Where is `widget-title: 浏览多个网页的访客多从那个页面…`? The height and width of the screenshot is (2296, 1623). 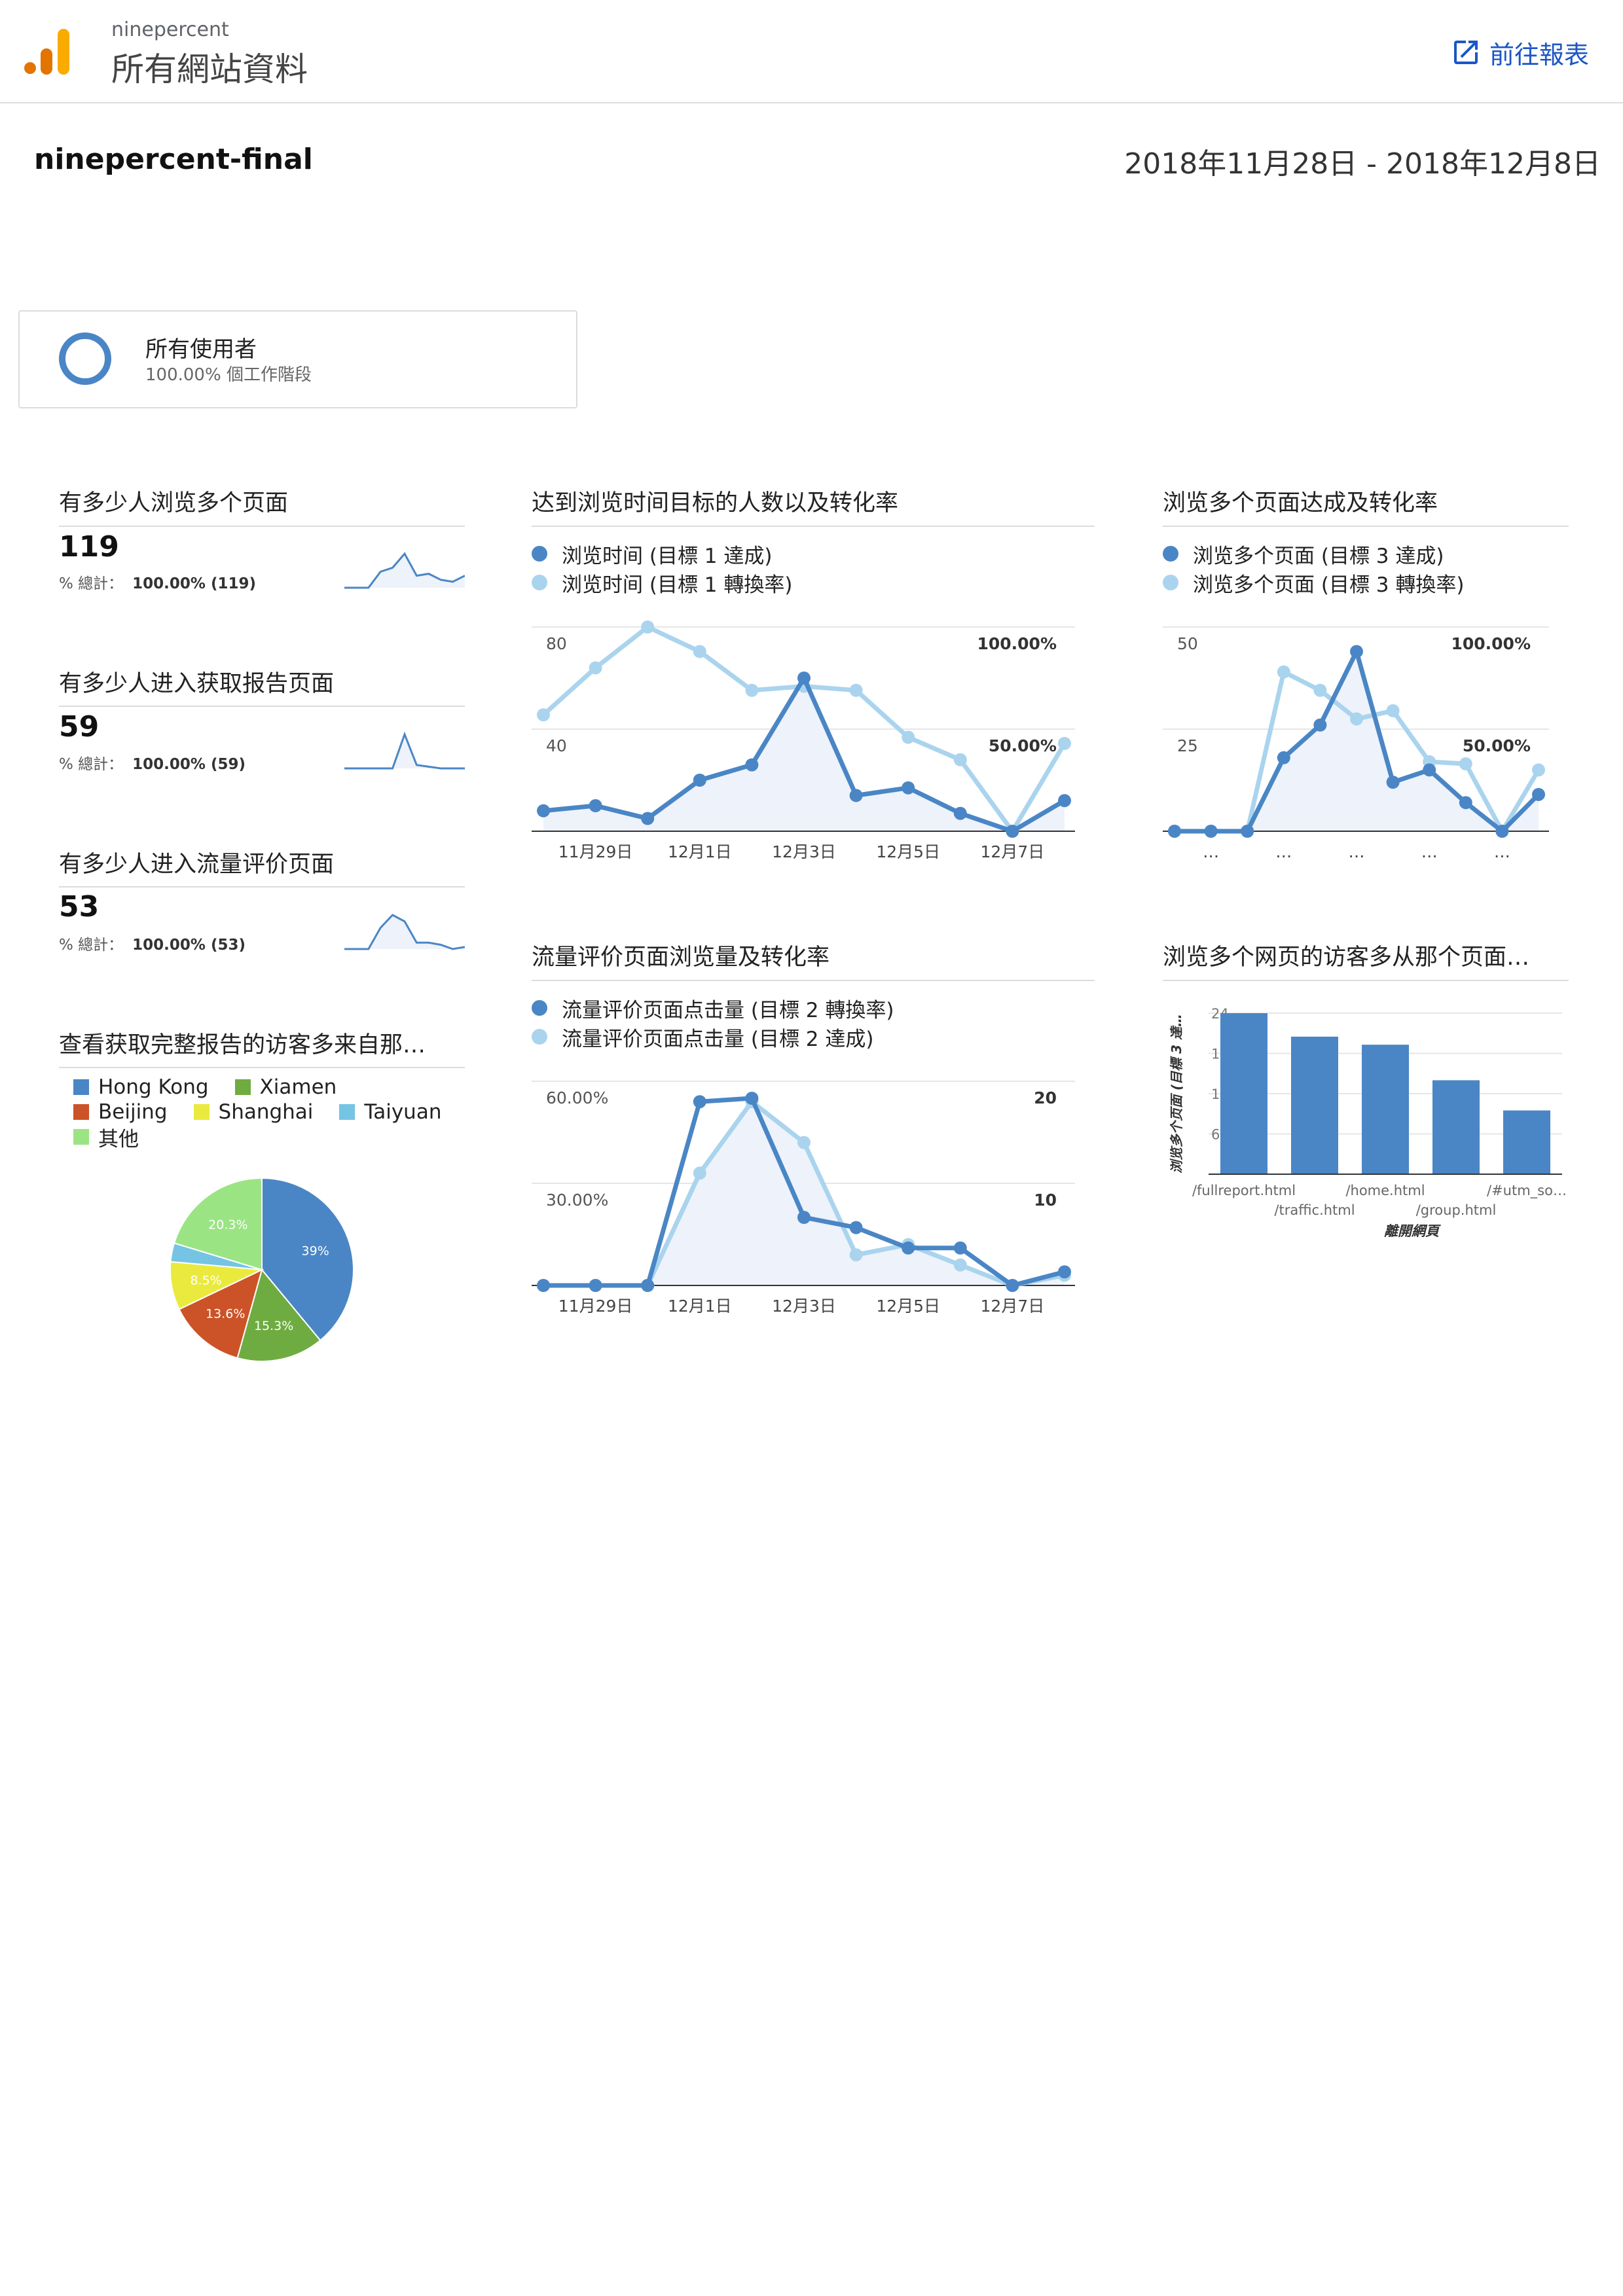 widget-title: 浏览多个网页的访客多从那个页面… is located at coordinates (1346, 957).